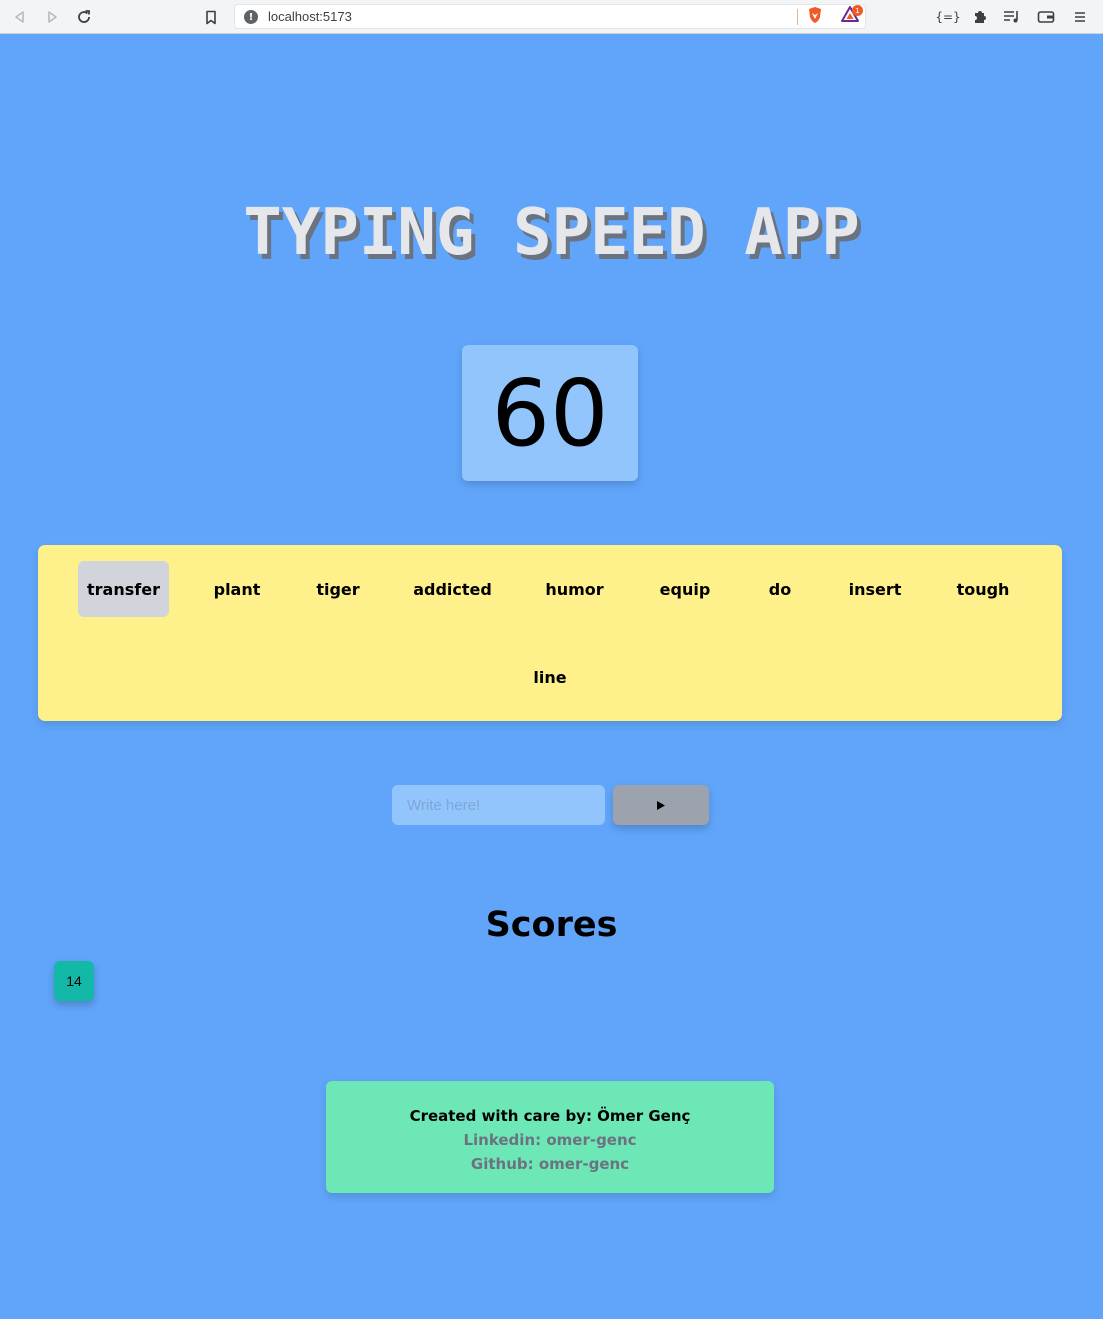 The image size is (1103, 1319). I want to click on site-info-icon: !, so click(251, 17).